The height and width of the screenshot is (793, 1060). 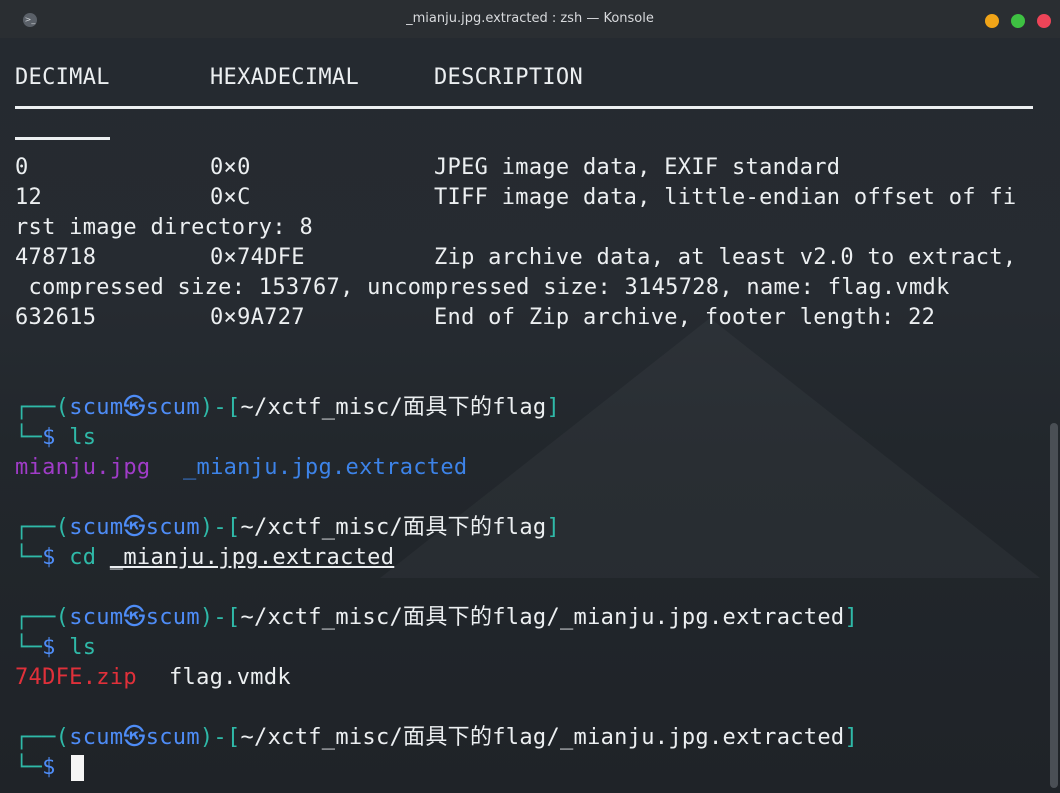 I want to click on command-argument: _mianju.jpg.extracted, so click(x=252, y=557).